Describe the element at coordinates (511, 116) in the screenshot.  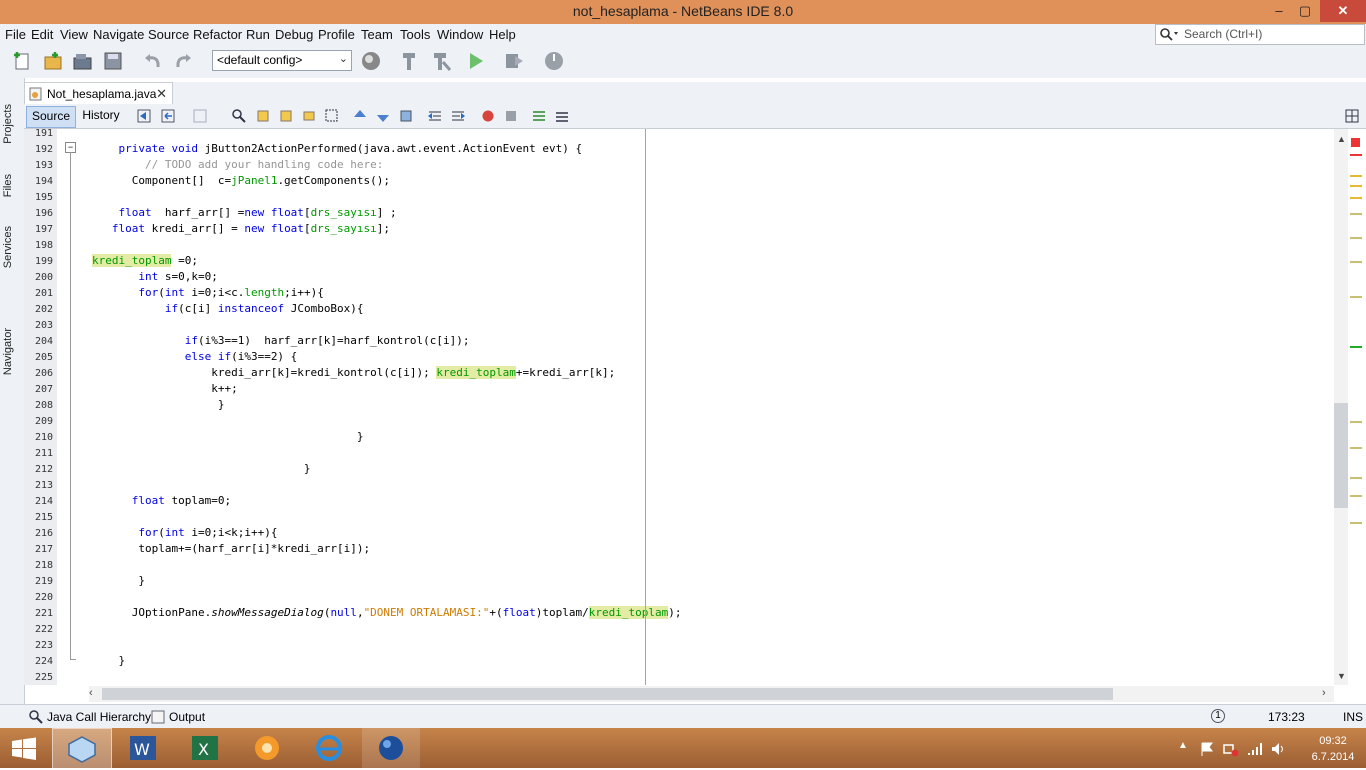
I see `stop-macro-icon` at that location.